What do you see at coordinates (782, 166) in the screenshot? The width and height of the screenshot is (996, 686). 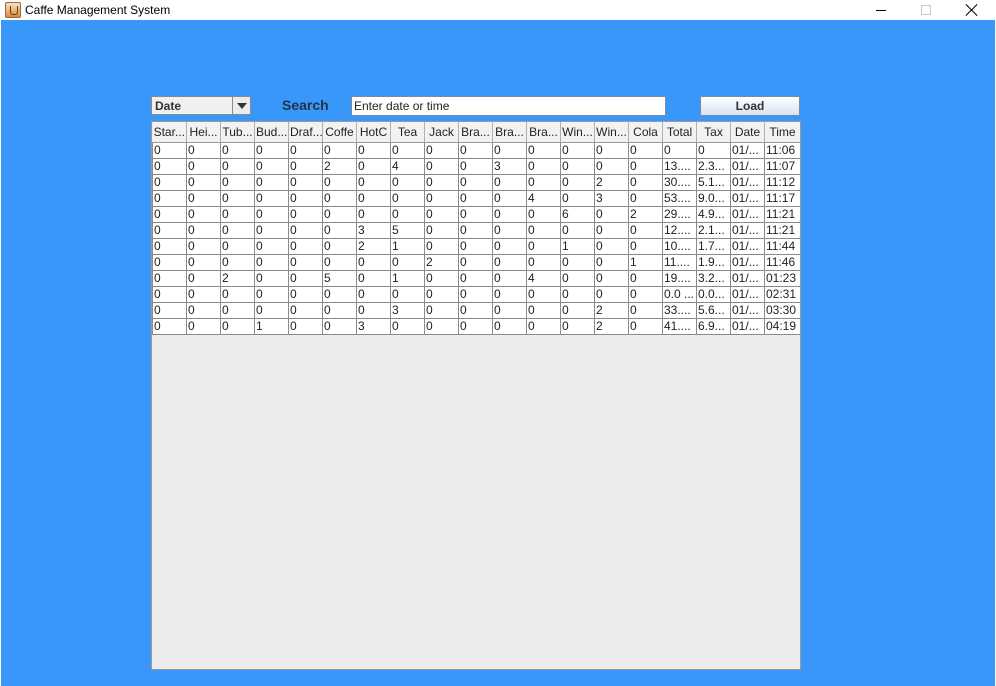 I see `table-cell: 11:07` at bounding box center [782, 166].